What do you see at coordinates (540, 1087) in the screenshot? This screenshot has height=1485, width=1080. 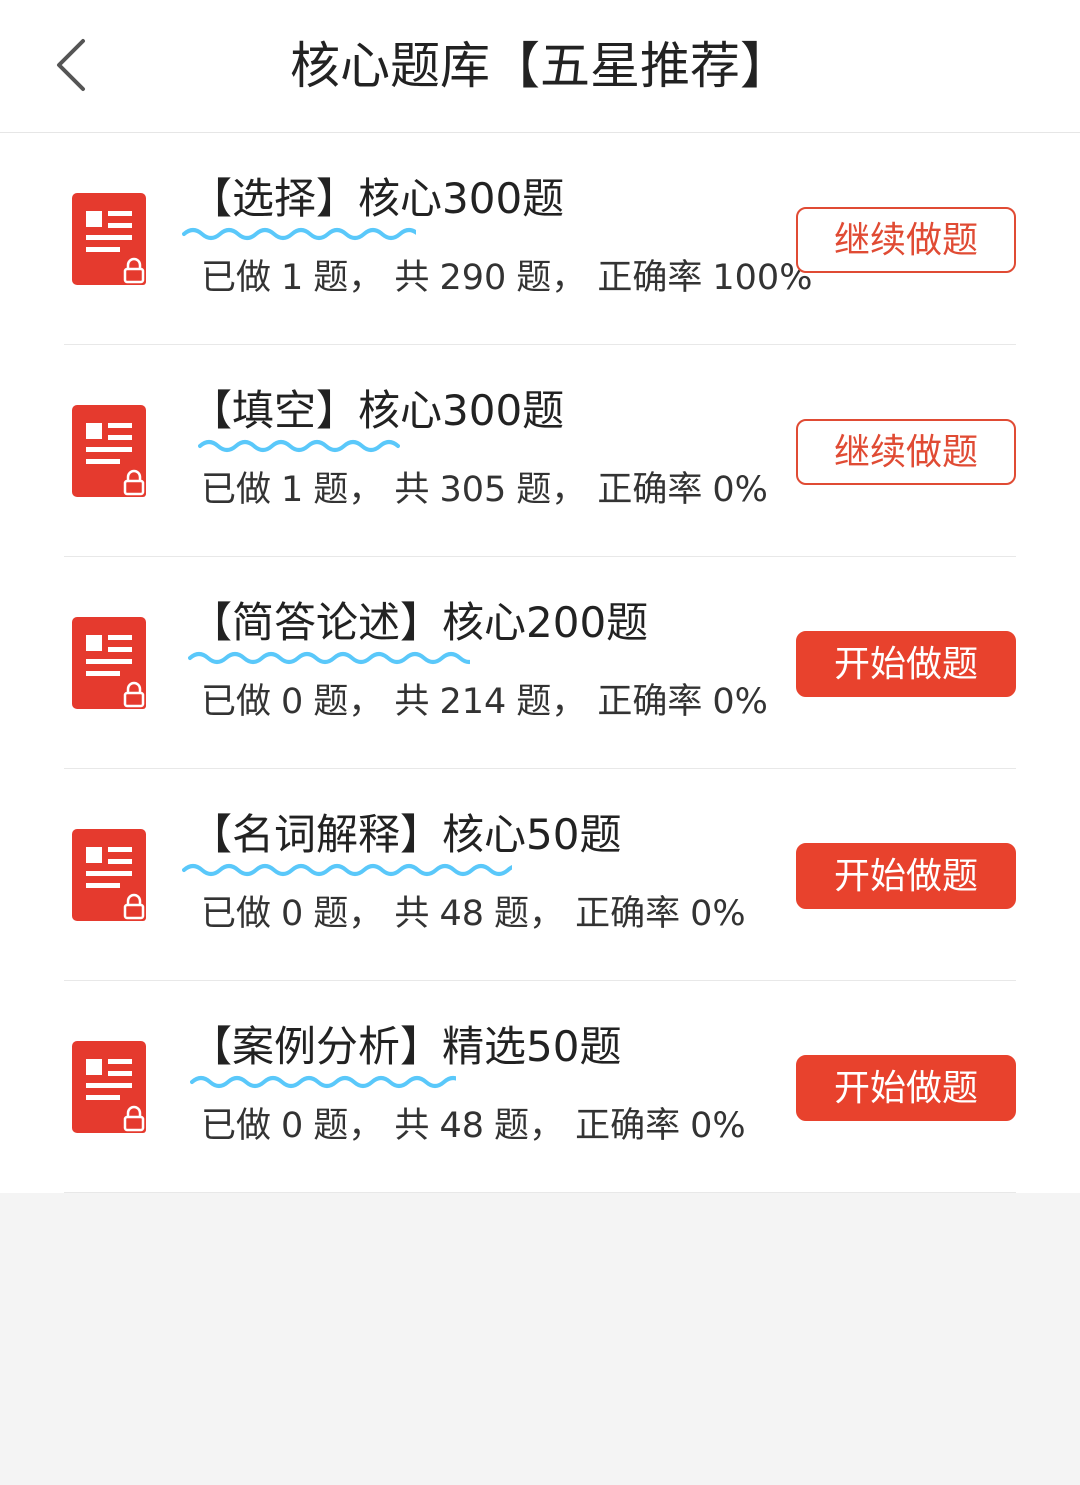 I see `list-item: 【案例分析】精选50题 已做 0 题， 共 48 题， 正确率 0% 开始做题` at bounding box center [540, 1087].